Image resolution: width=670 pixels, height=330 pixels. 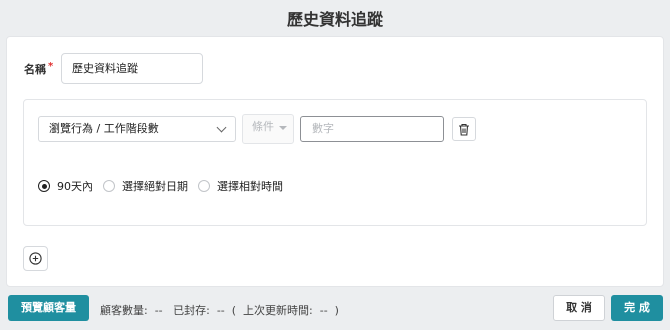 I want to click on add-rule-button, so click(x=35, y=258).